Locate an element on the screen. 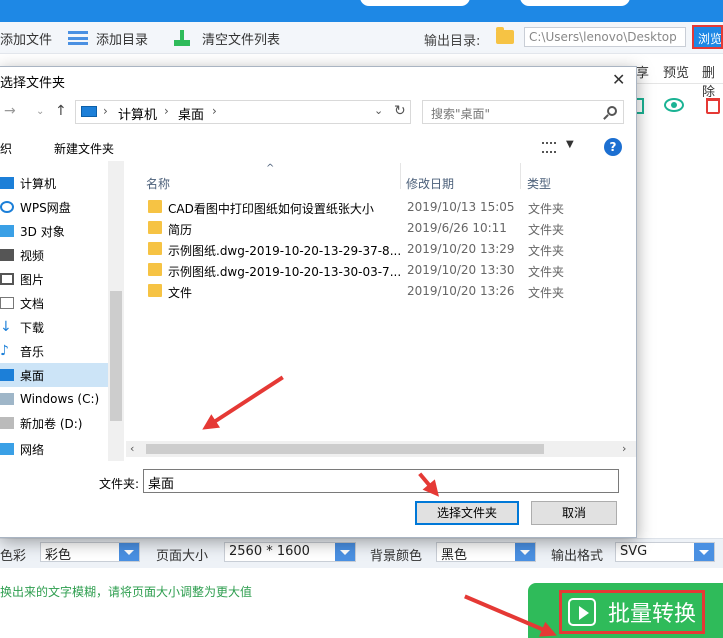 Image resolution: width=723 pixels, height=638 pixels. file-row: 简历 2019/6/26 10:11 文件夹 is located at coordinates (360, 228).